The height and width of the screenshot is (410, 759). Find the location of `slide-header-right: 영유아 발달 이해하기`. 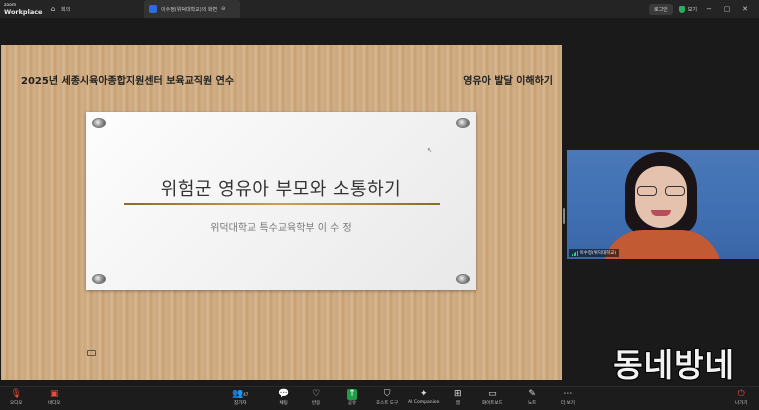

slide-header-right: 영유아 발달 이해하기 is located at coordinates (508, 81).